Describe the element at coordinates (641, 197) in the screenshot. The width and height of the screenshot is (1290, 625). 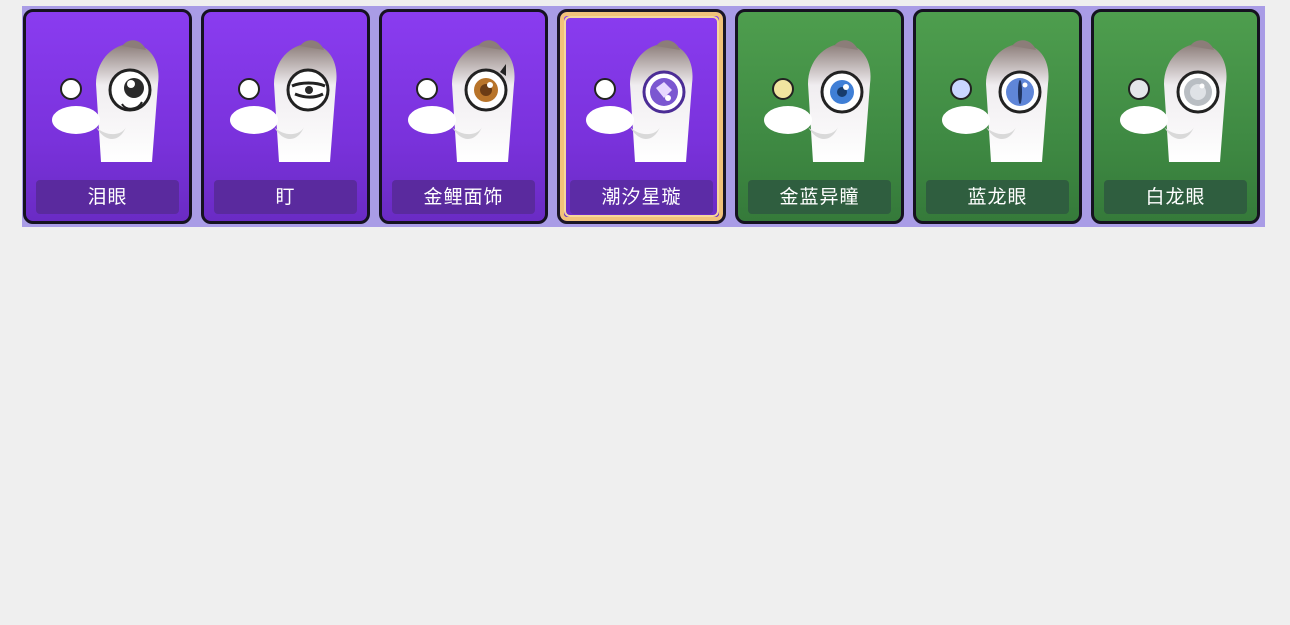
I see `eye-card-label: 潮汐星璇` at that location.